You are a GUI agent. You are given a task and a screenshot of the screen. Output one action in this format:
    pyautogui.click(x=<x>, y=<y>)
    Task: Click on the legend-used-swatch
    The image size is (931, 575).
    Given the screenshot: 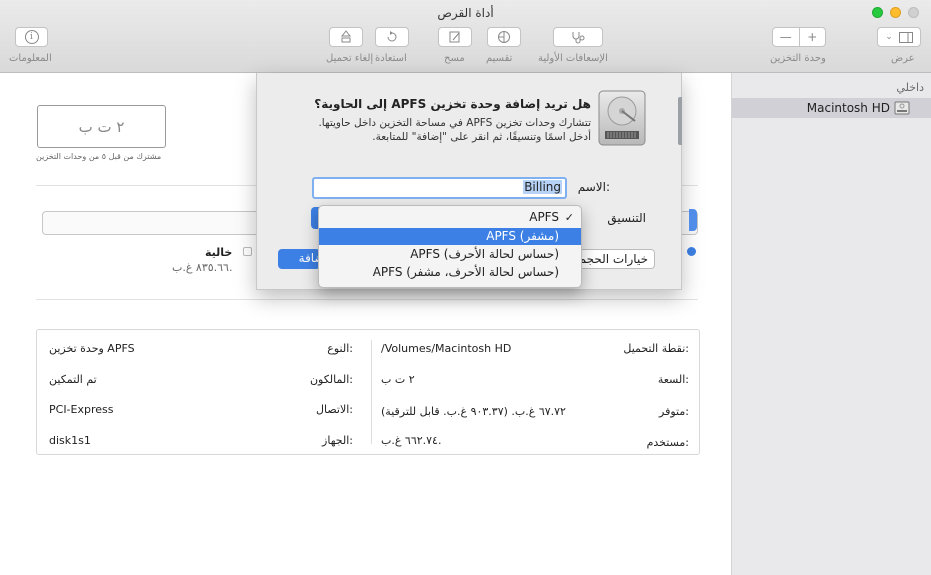 What is the action you would take?
    pyautogui.click(x=691, y=251)
    